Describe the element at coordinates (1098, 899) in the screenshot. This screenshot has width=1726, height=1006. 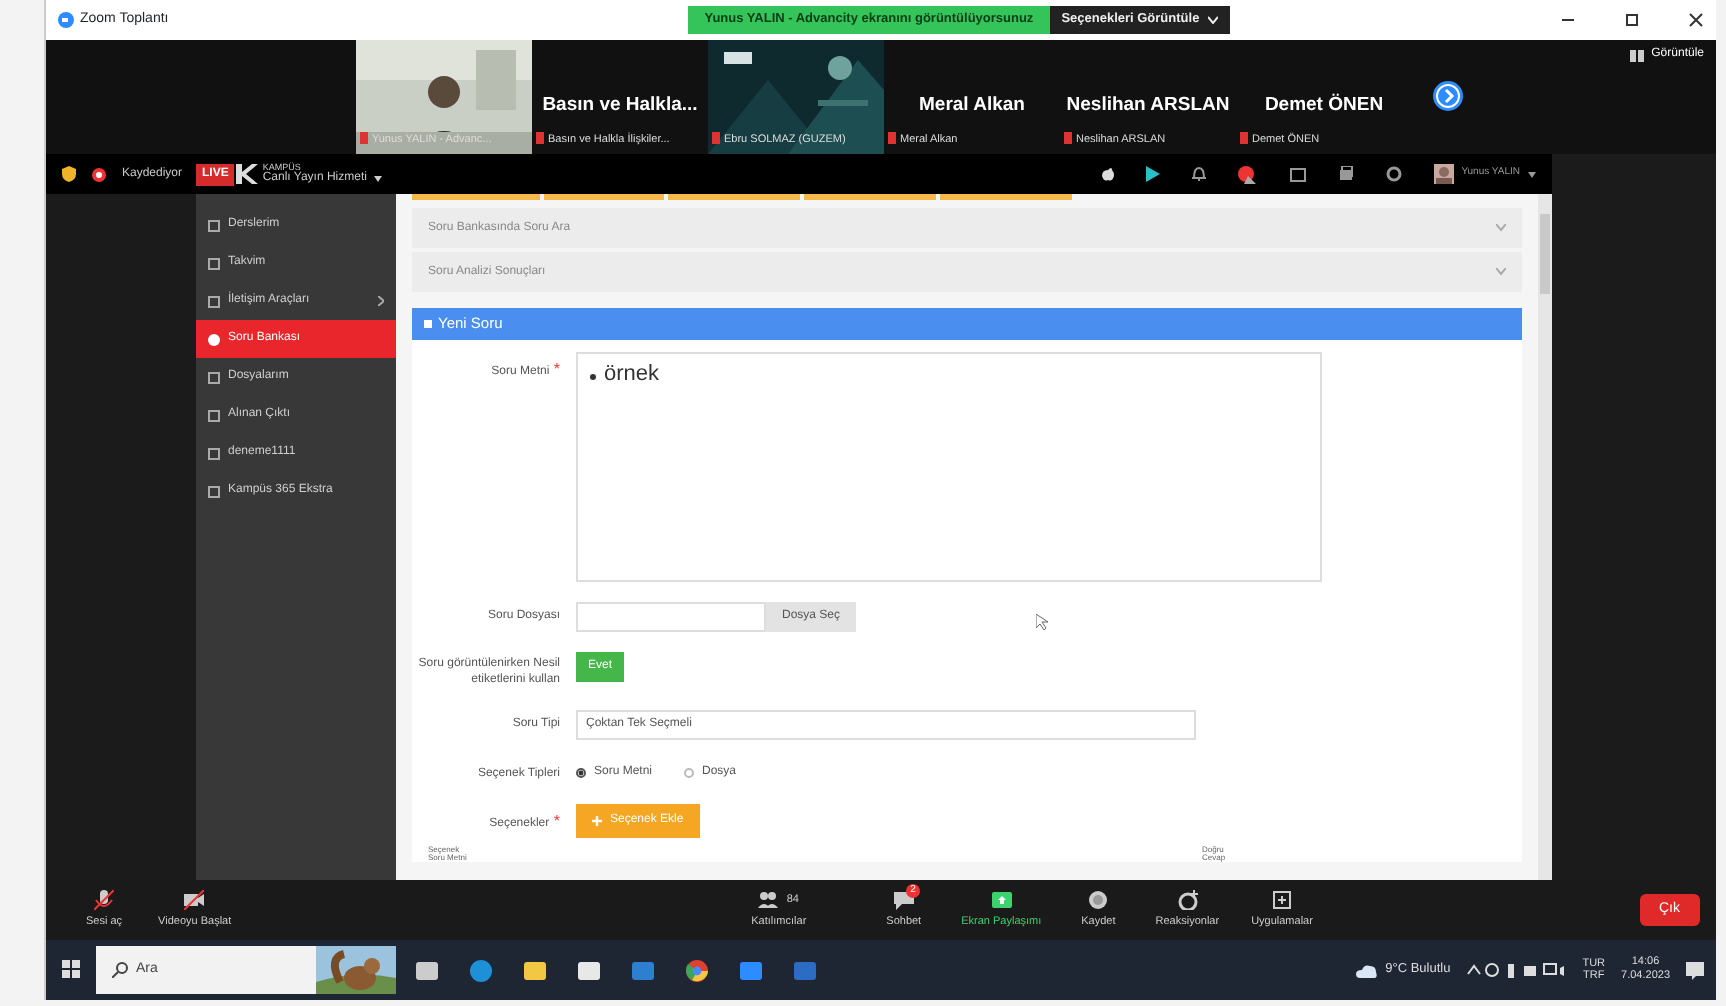
I see `record-icon` at that location.